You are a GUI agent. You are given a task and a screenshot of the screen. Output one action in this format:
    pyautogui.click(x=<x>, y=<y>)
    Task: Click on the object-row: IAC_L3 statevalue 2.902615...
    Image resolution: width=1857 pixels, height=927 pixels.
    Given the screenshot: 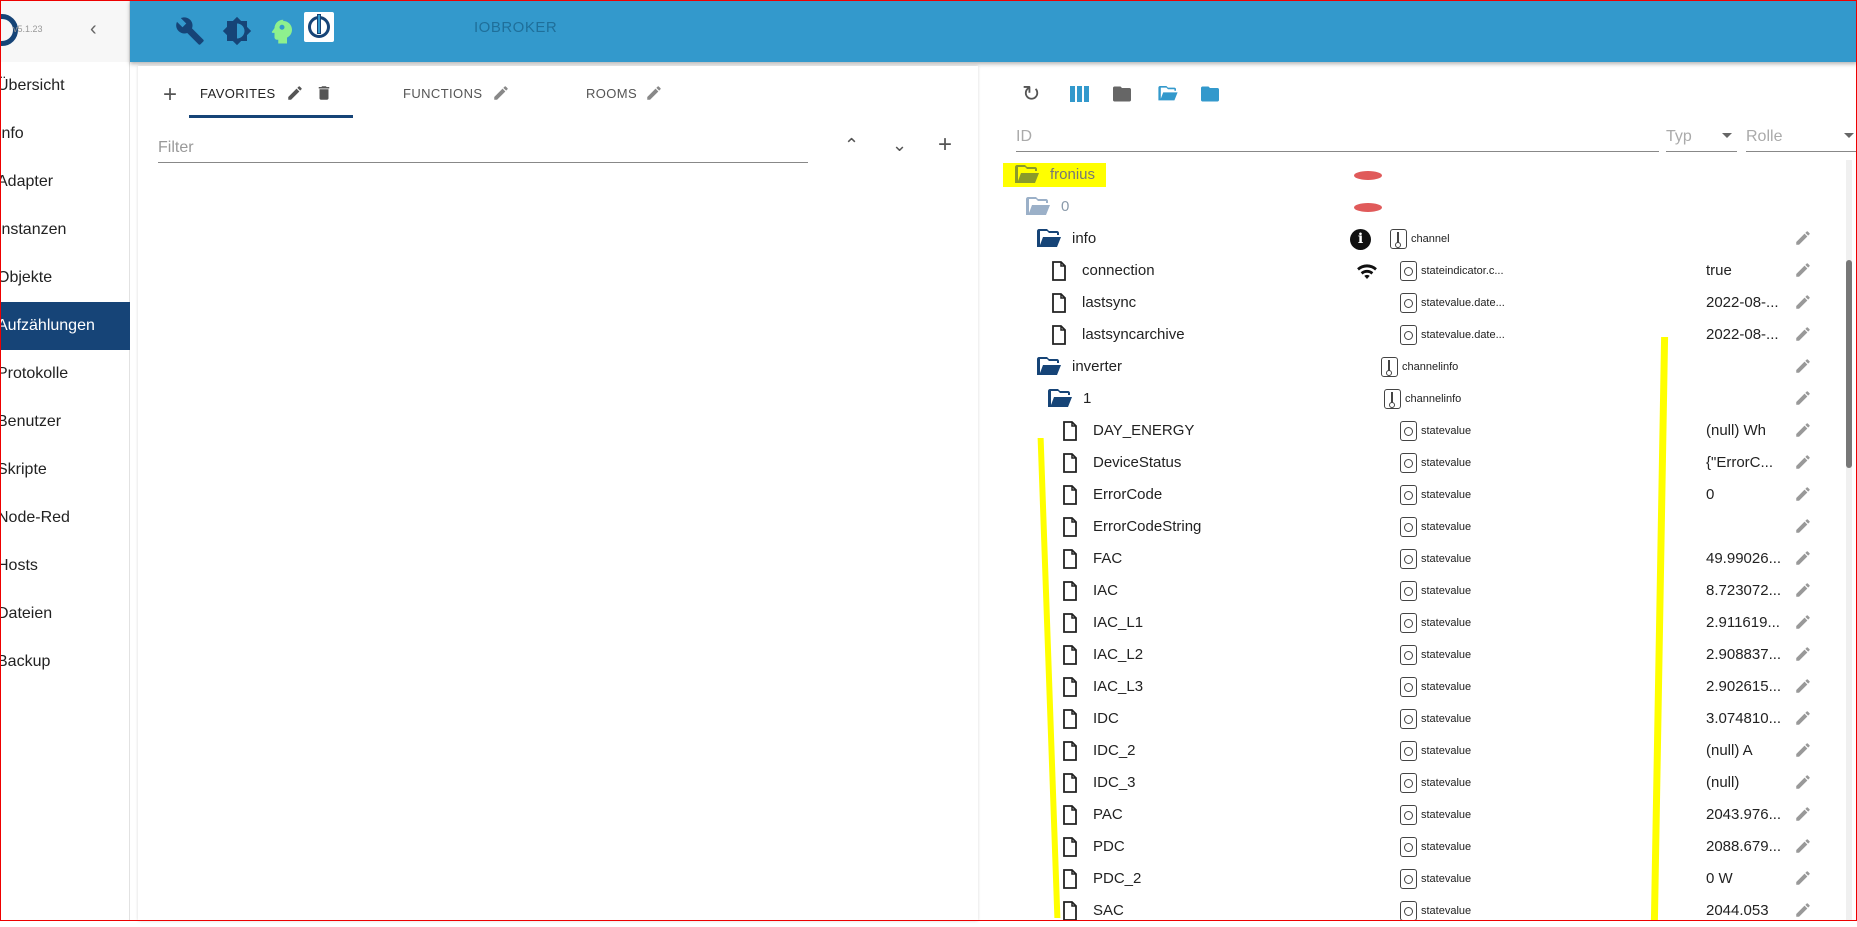 What is the action you would take?
    pyautogui.click(x=1420, y=687)
    